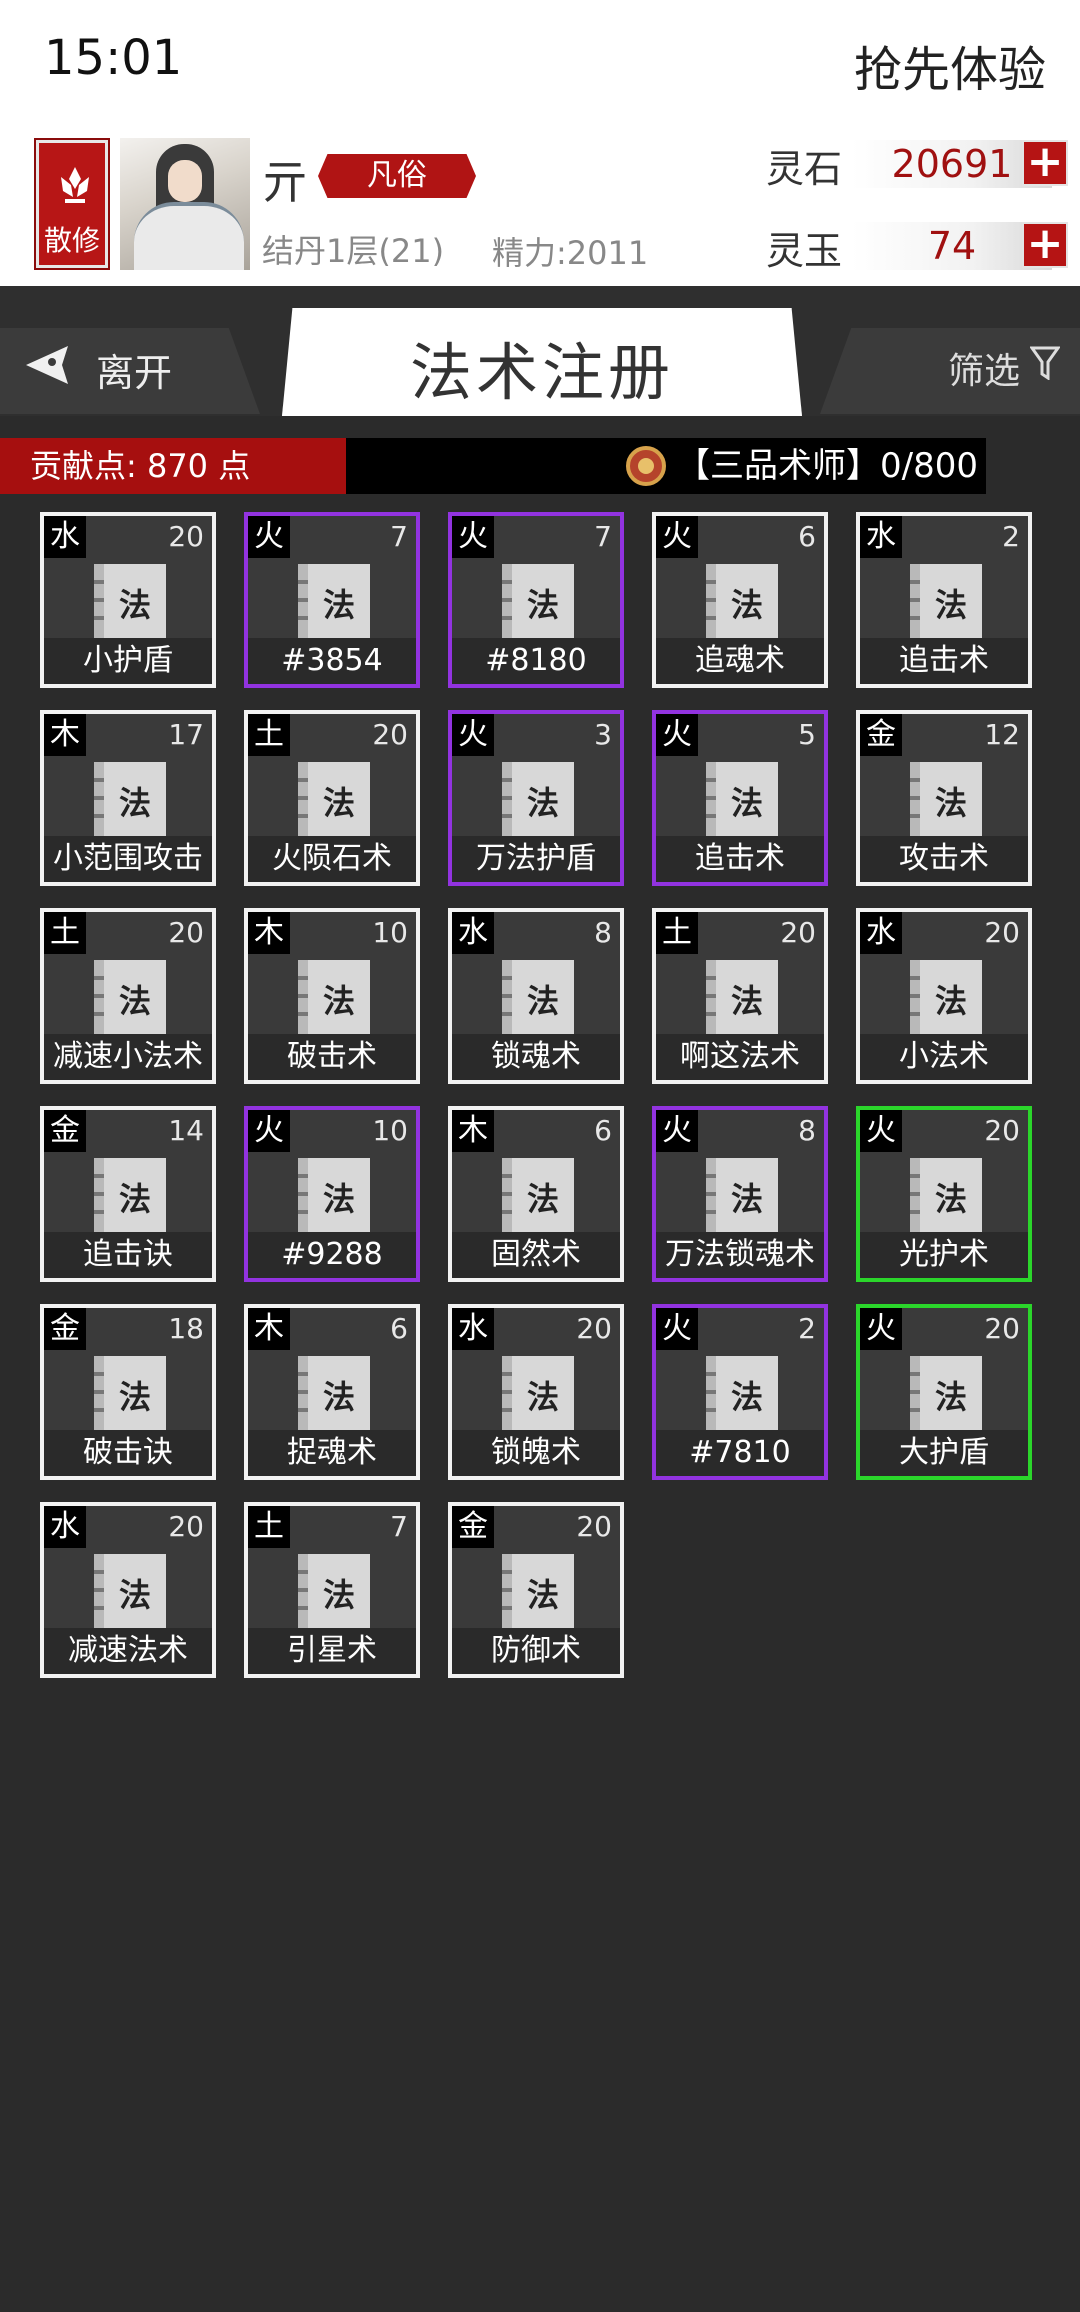 The width and height of the screenshot is (1080, 2312). I want to click on spell-card: 水 20 法小护盾, so click(128, 600).